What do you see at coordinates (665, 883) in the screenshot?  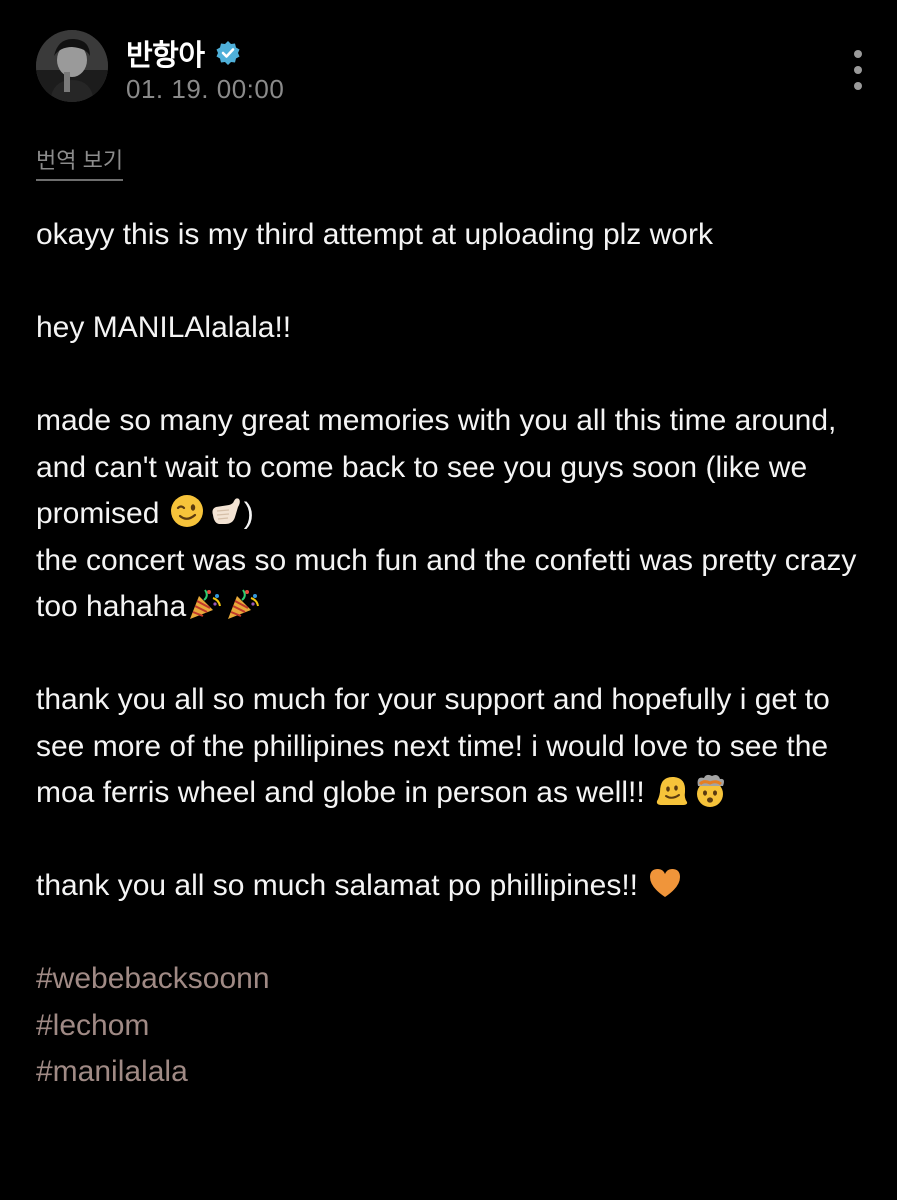 I see `orange-heart-emoji-icon` at bounding box center [665, 883].